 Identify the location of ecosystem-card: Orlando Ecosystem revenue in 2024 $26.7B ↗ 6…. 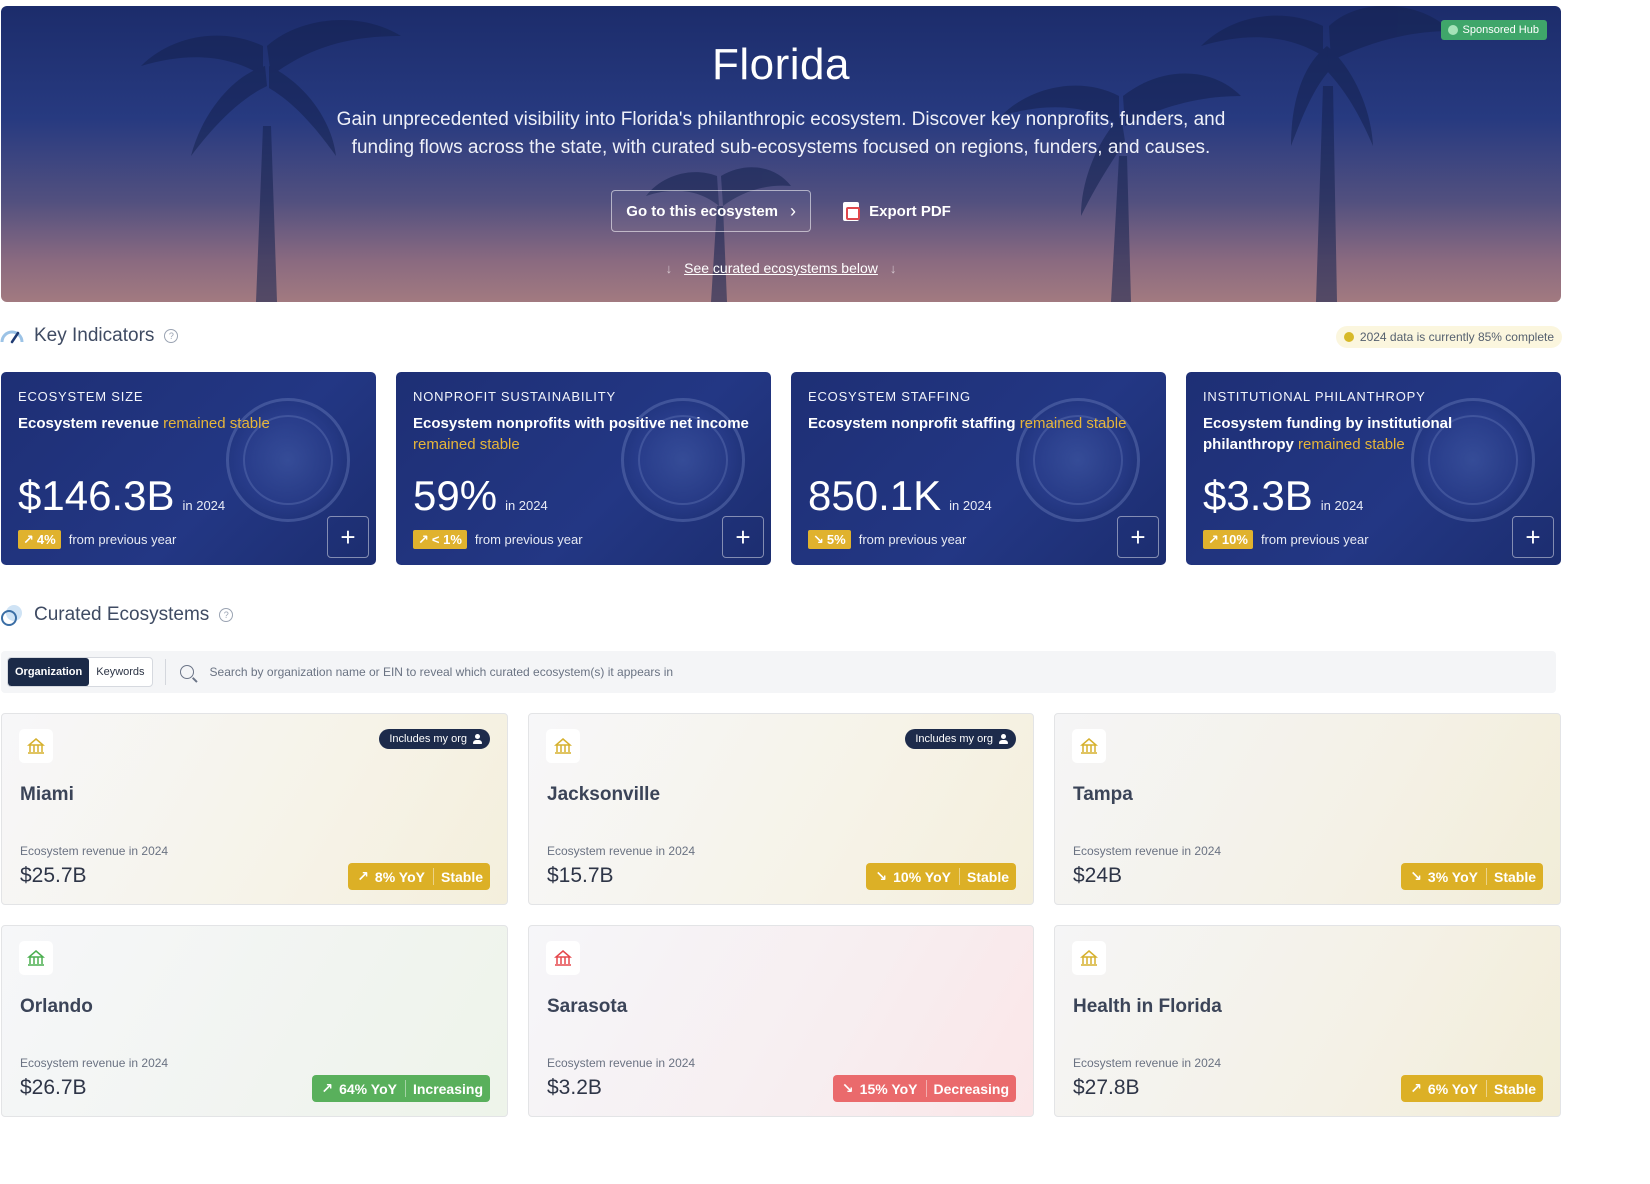
(254, 1021).